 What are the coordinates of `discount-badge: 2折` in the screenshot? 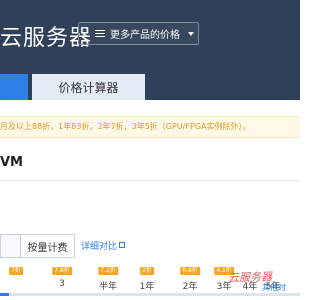 It's located at (147, 271).